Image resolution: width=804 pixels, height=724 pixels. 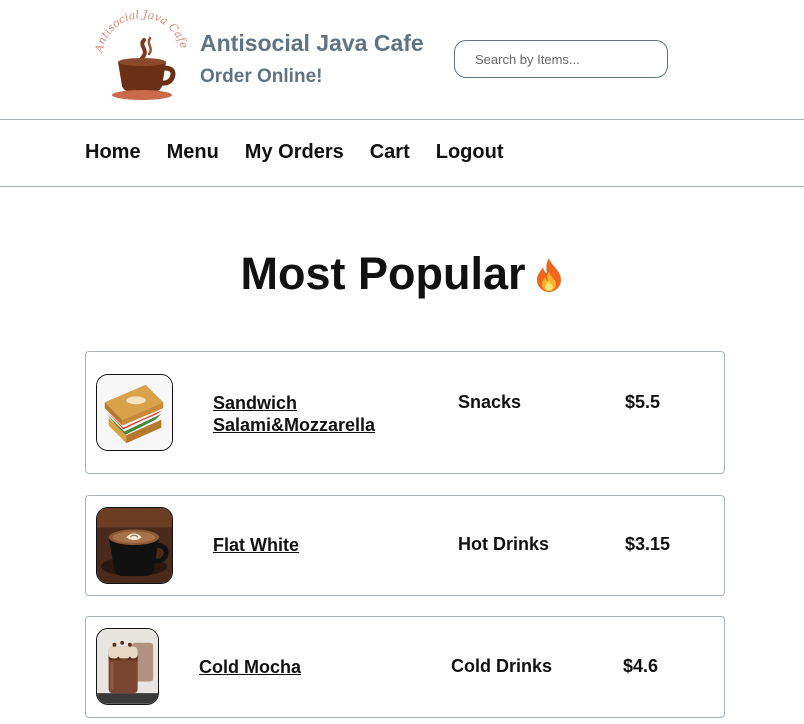 What do you see at coordinates (134, 412) in the screenshot?
I see `sandwich-image` at bounding box center [134, 412].